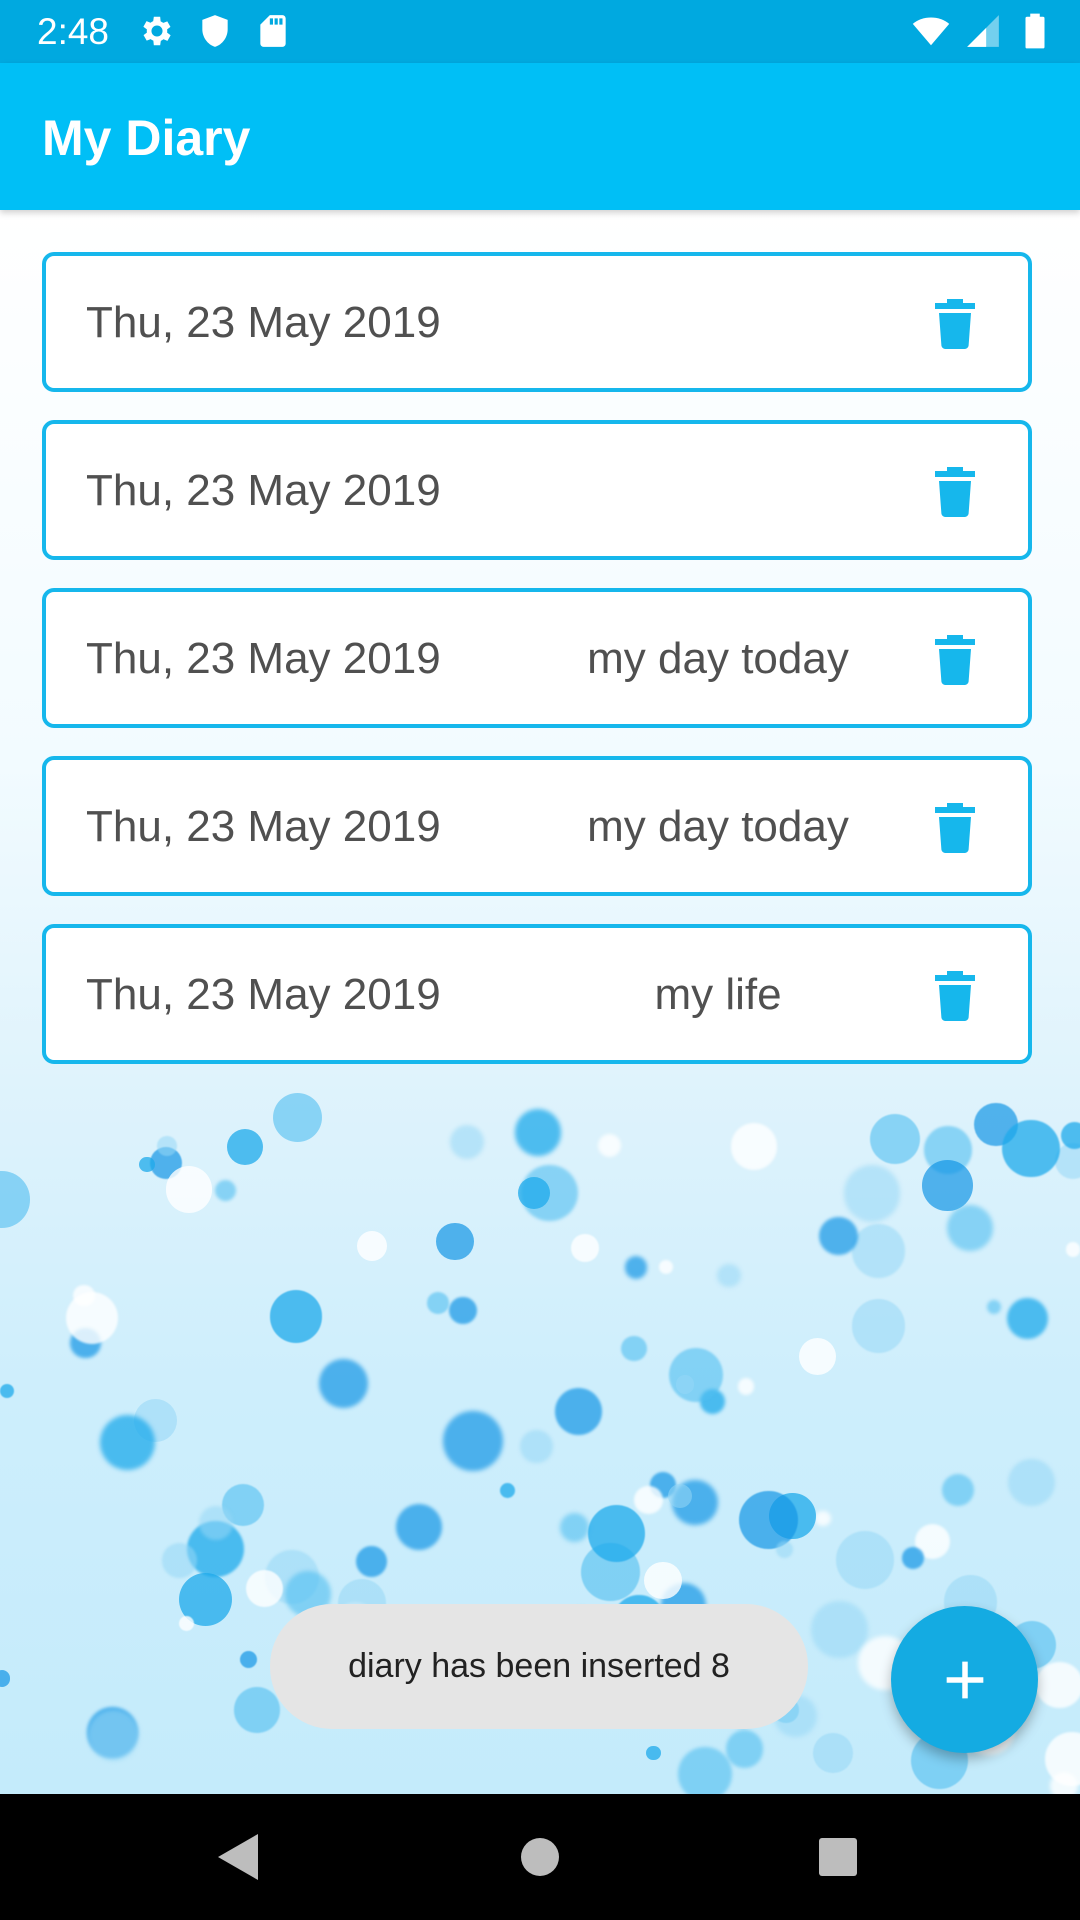 The height and width of the screenshot is (1920, 1080). What do you see at coordinates (146, 138) in the screenshot?
I see `app-title: My Diary` at bounding box center [146, 138].